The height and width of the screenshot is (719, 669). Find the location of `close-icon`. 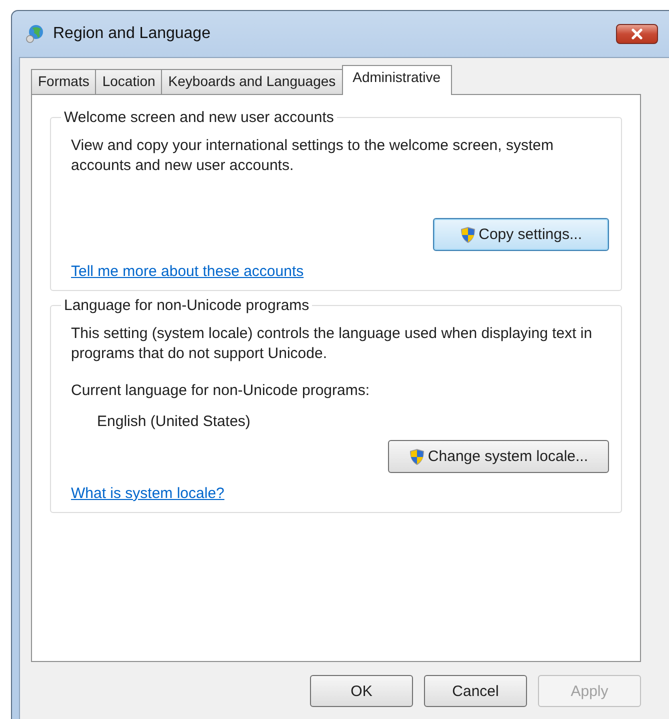

close-icon is located at coordinates (637, 34).